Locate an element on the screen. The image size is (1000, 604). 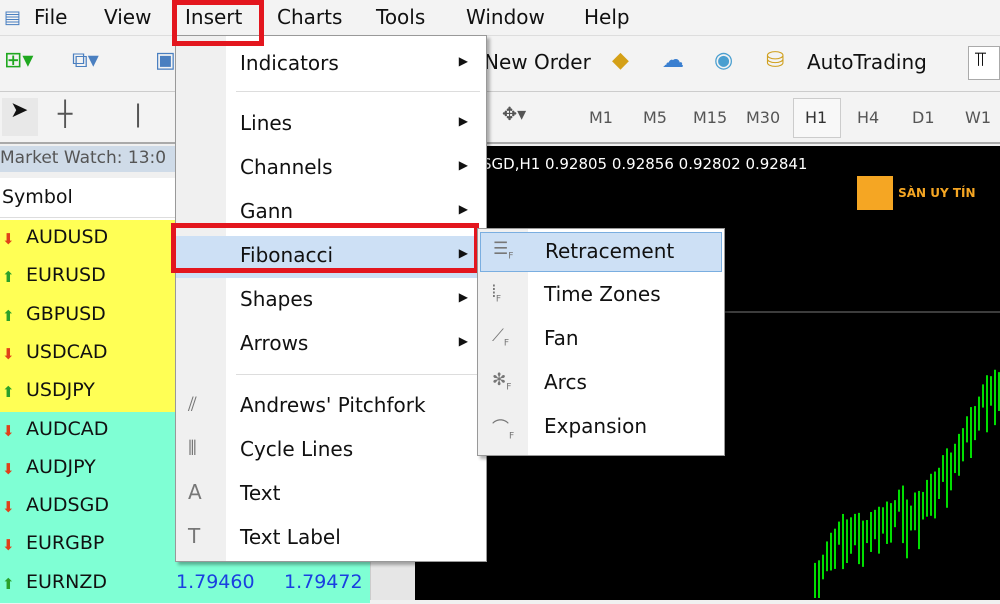
chart-ohlc-info: SGD,H1 0.92805 0.92856 0.92802 0.92841 is located at coordinates (645, 164).